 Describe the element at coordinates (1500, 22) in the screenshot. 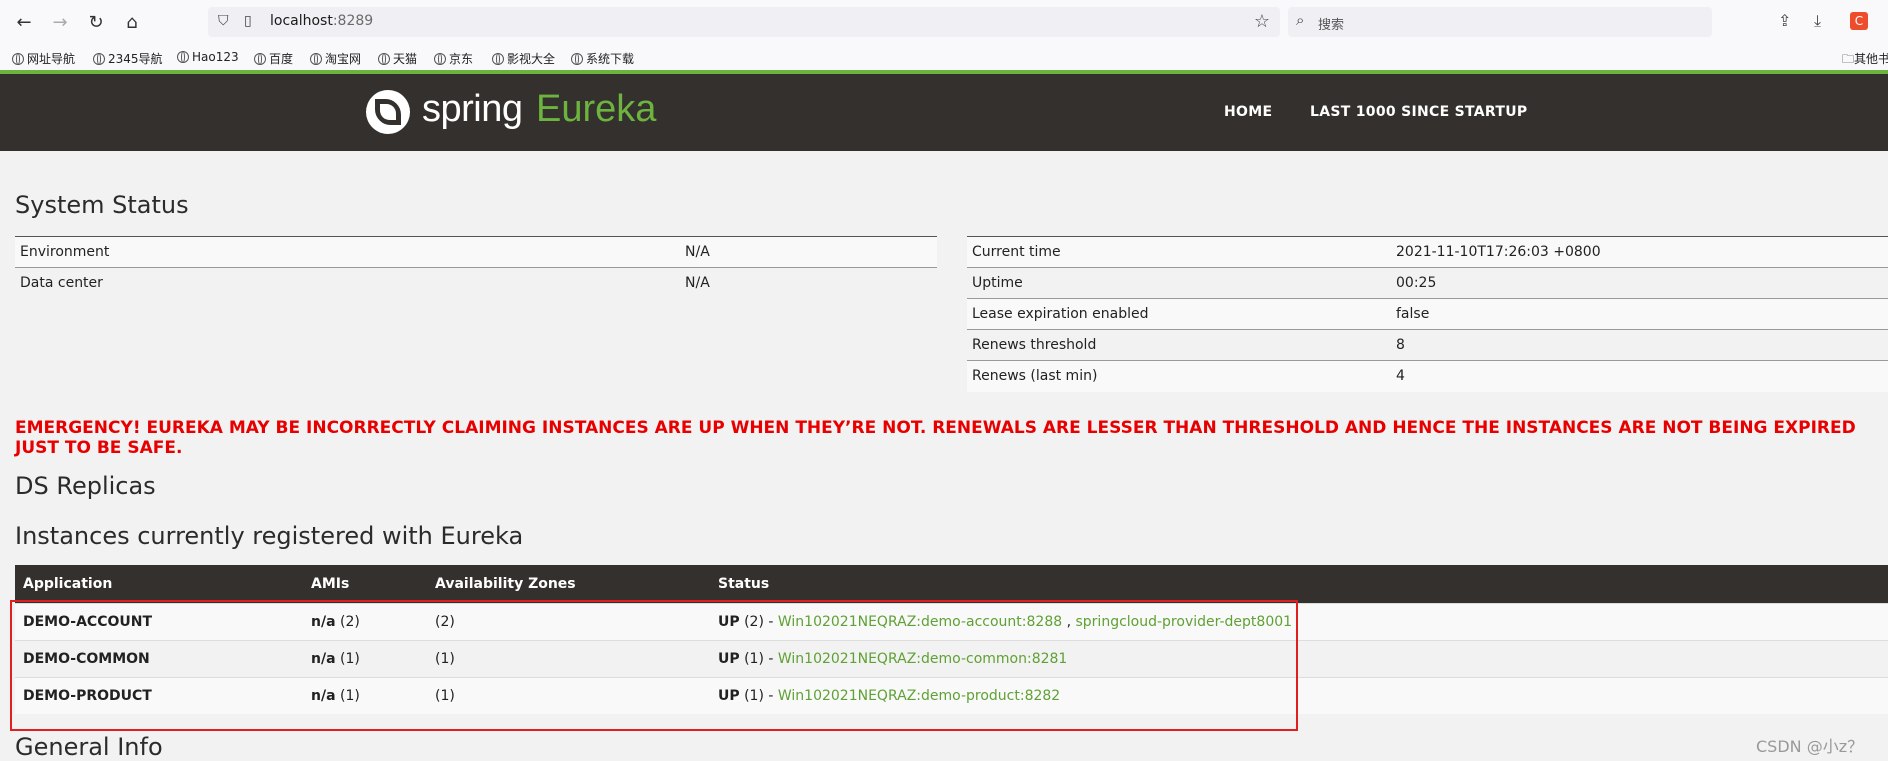

I see `search-bar: ⌕ 搜索` at that location.